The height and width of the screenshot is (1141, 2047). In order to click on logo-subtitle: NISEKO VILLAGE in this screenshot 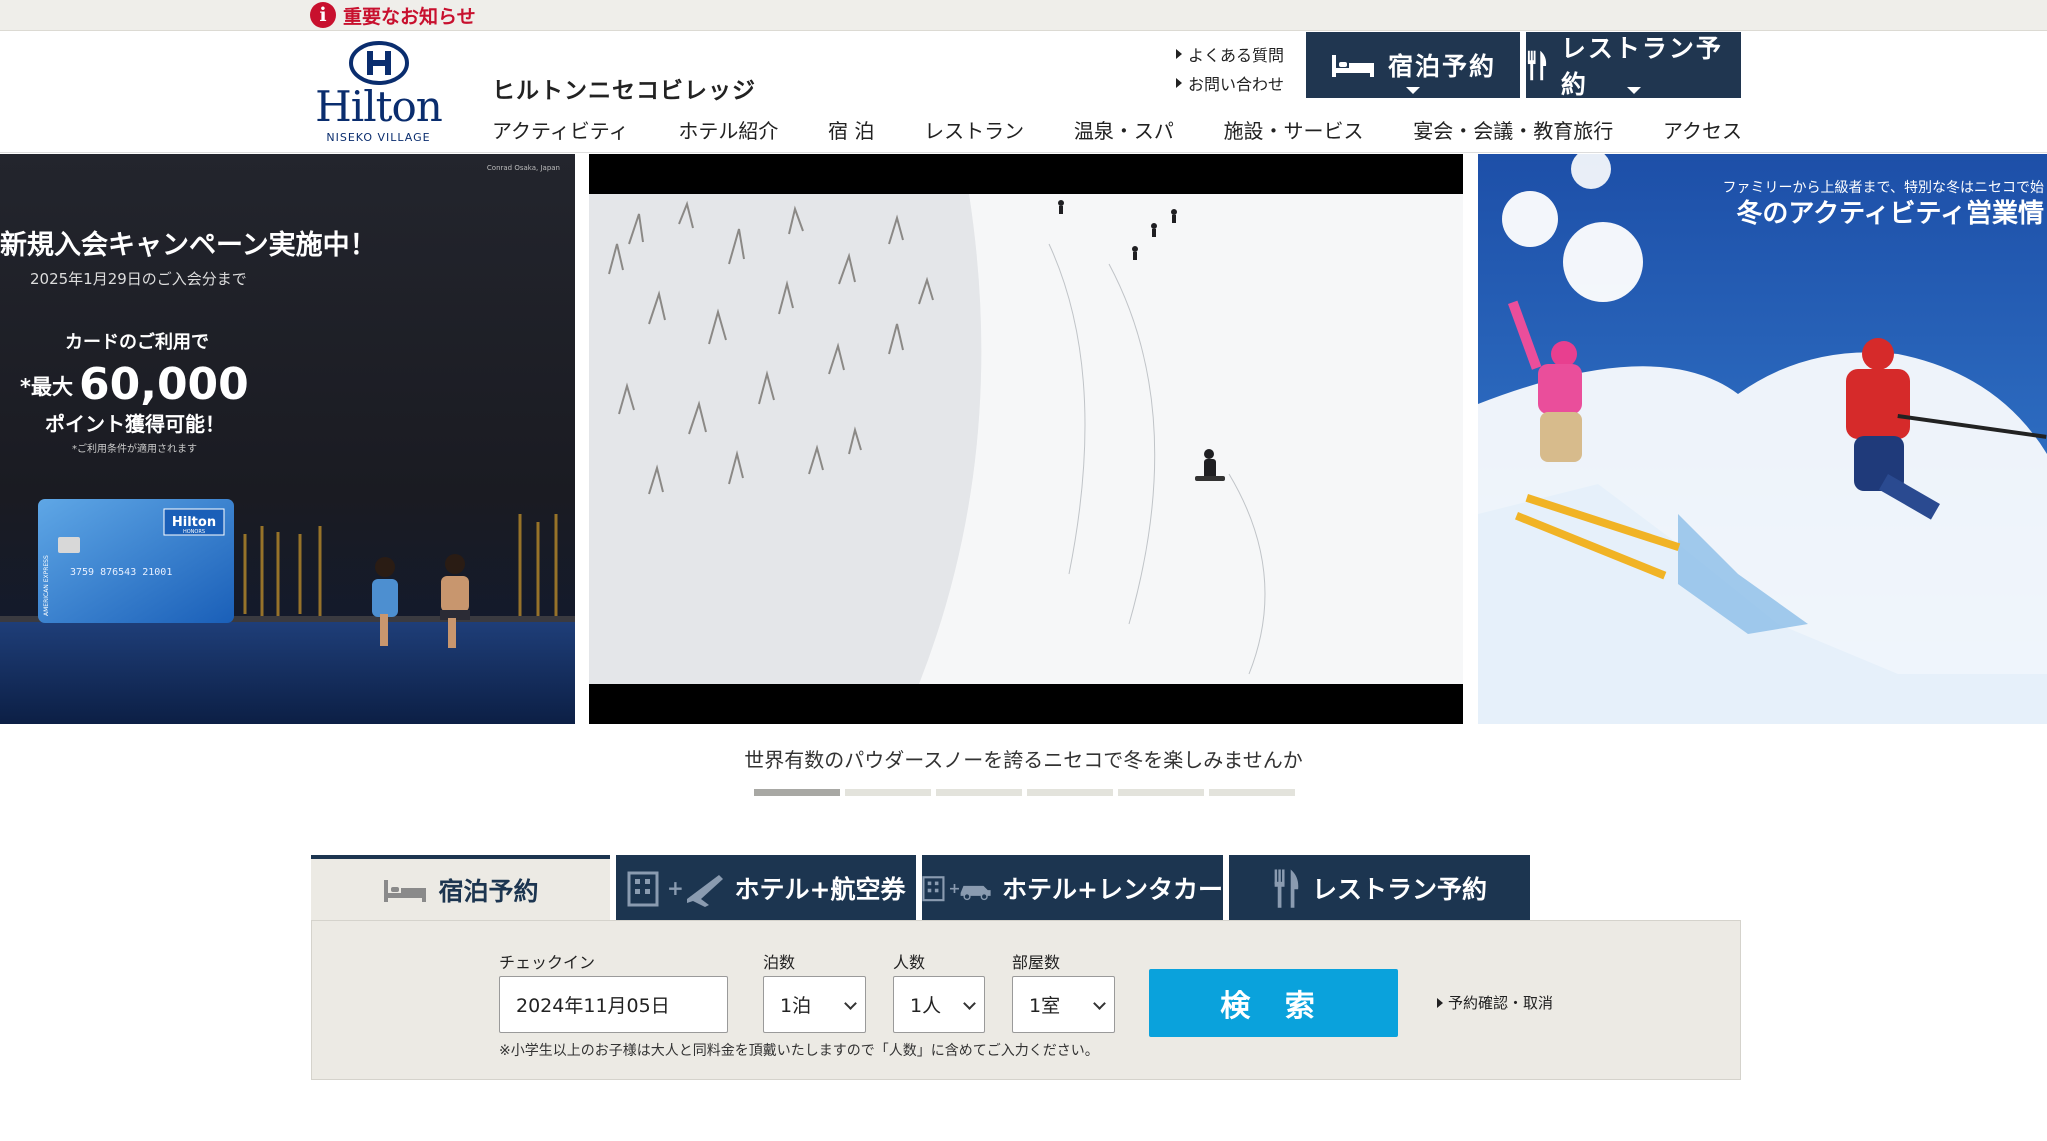, I will do `click(378, 137)`.